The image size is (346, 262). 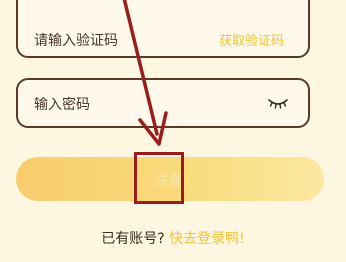 What do you see at coordinates (62, 105) in the screenshot?
I see `password-placeholder: 输入密码` at bounding box center [62, 105].